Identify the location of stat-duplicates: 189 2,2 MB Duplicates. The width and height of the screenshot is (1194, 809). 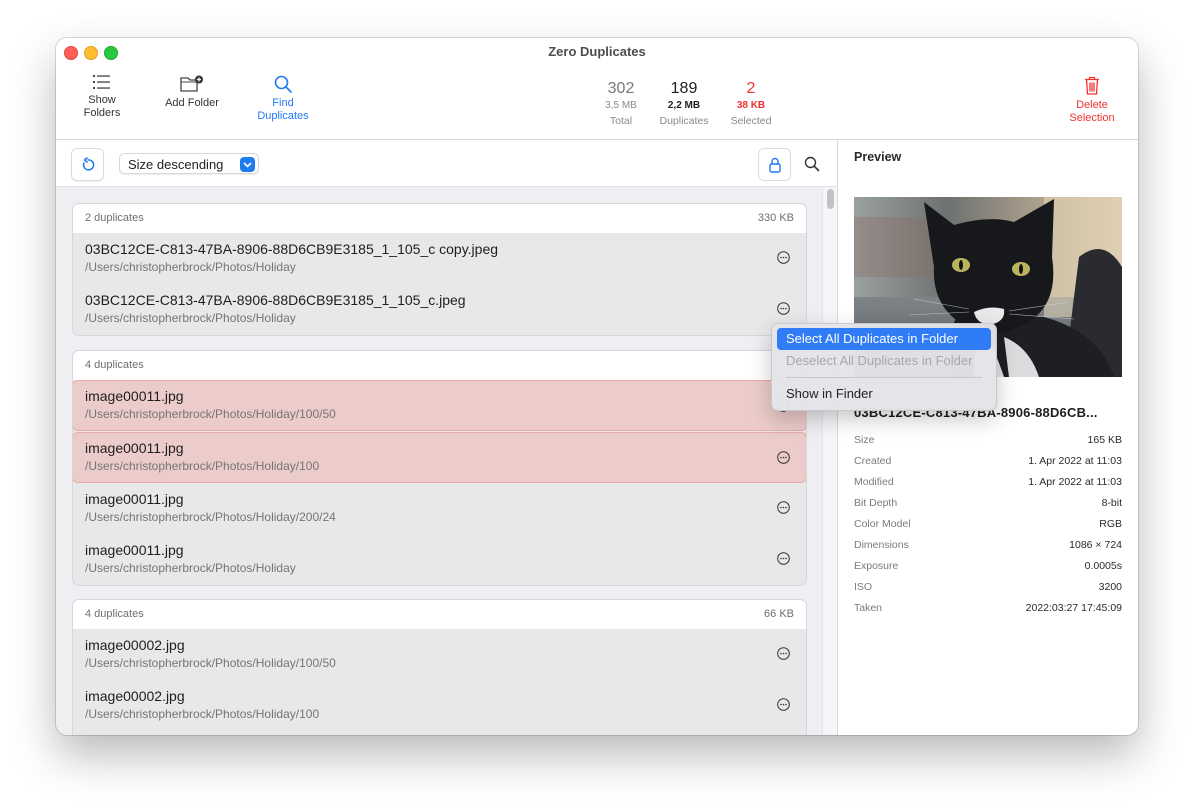
(684, 103).